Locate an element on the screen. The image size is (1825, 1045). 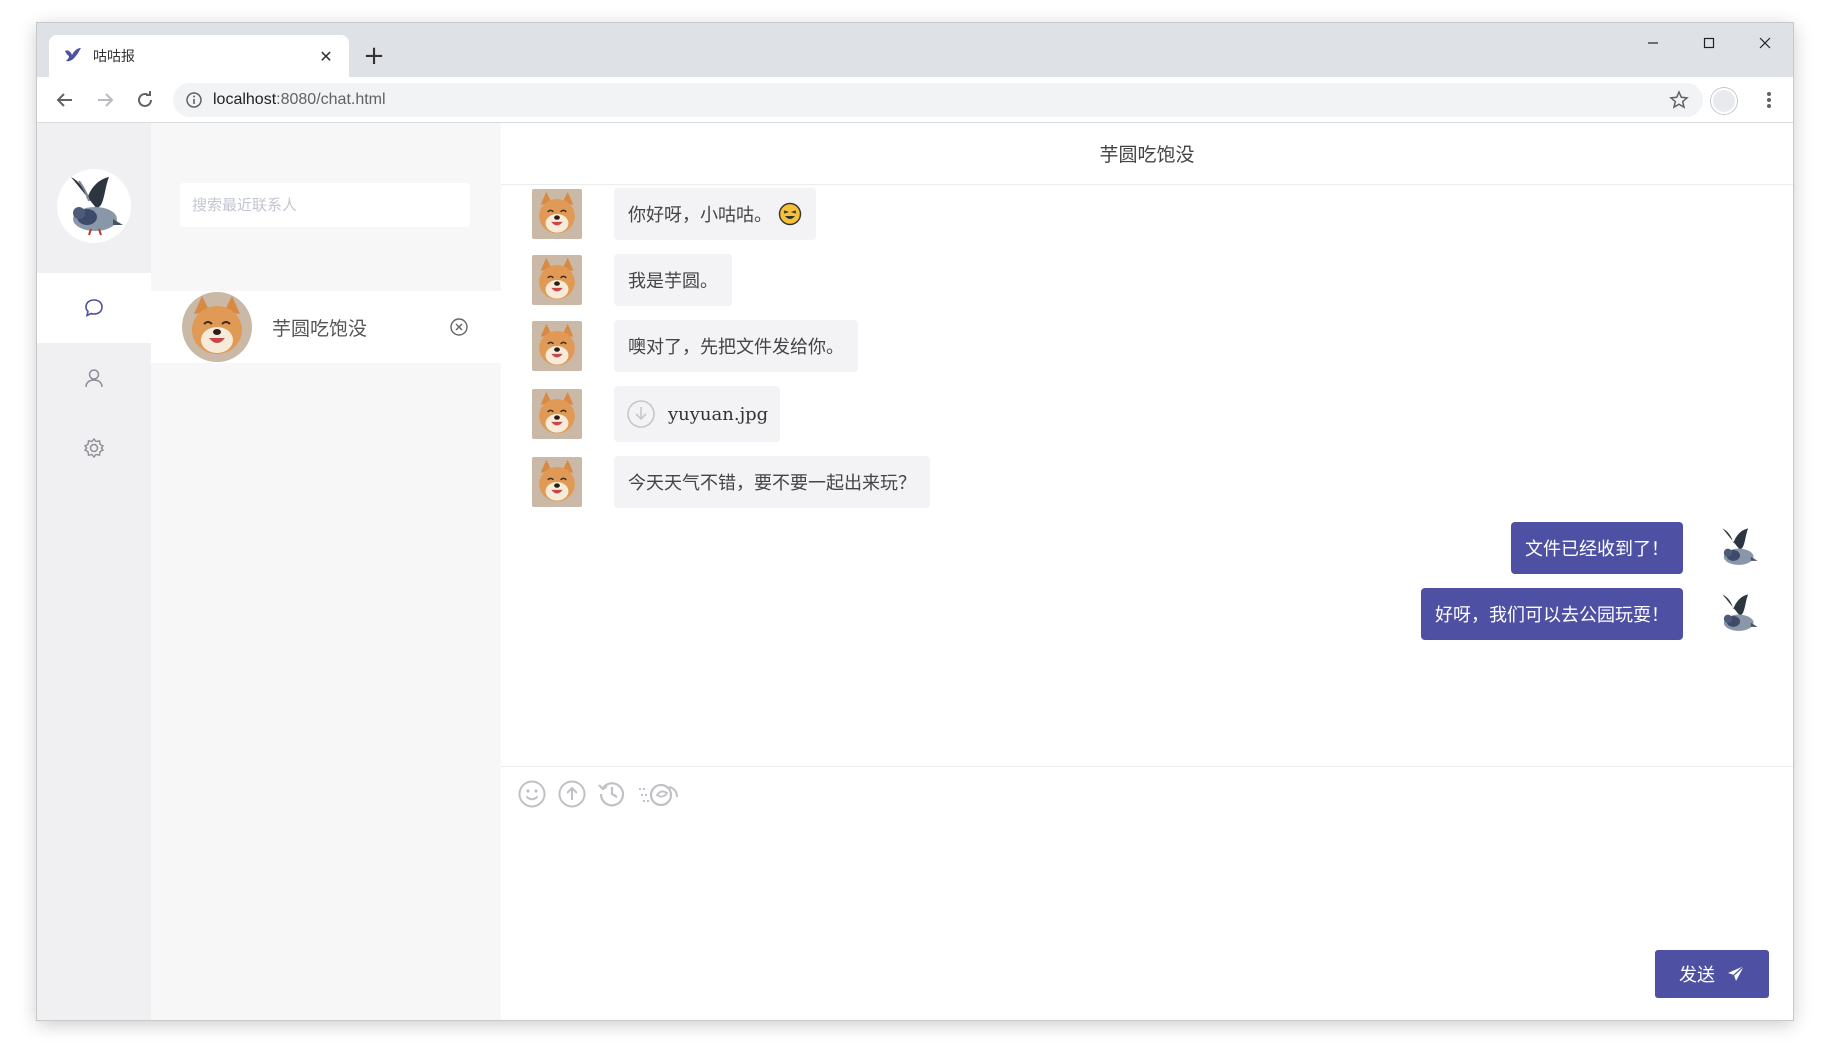
history-button is located at coordinates (612, 794).